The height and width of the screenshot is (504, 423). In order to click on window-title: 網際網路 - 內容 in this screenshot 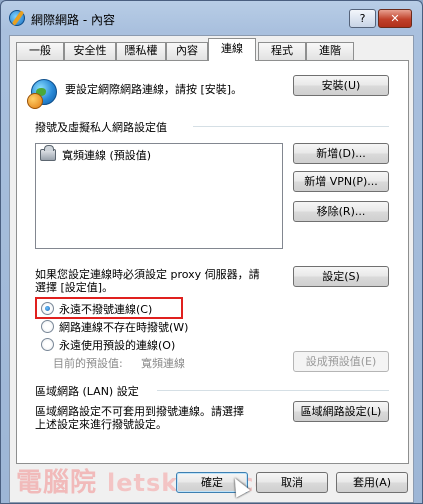, I will do `click(73, 20)`.